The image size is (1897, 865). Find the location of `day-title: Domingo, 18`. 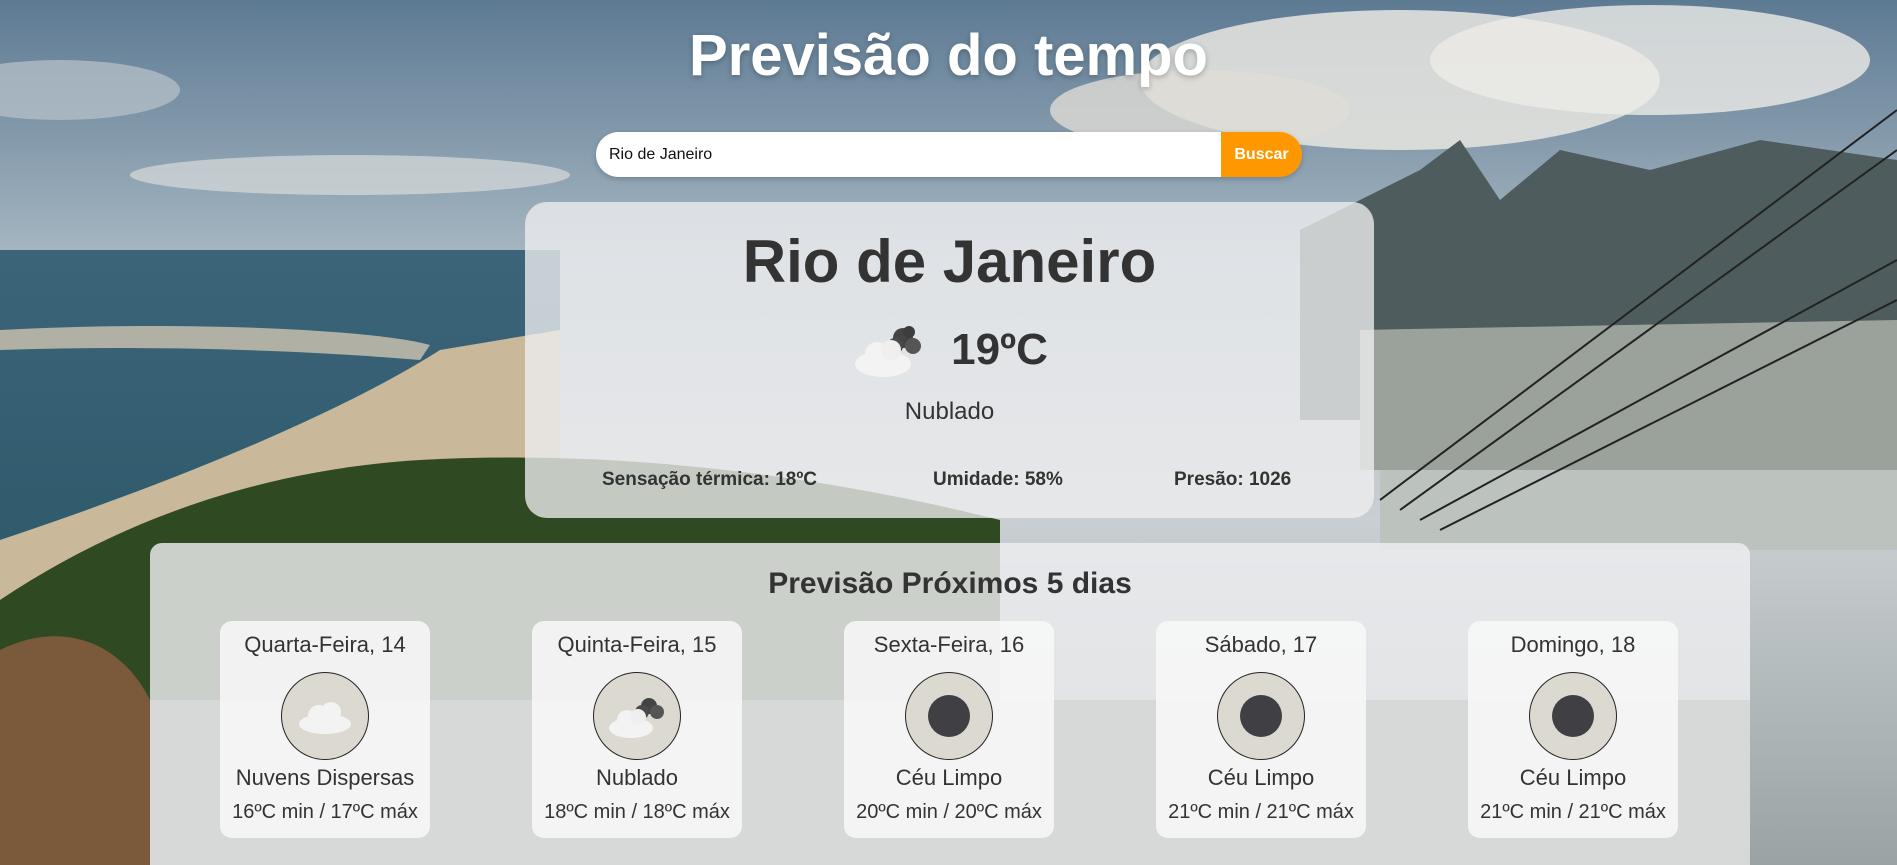

day-title: Domingo, 18 is located at coordinates (1573, 644).